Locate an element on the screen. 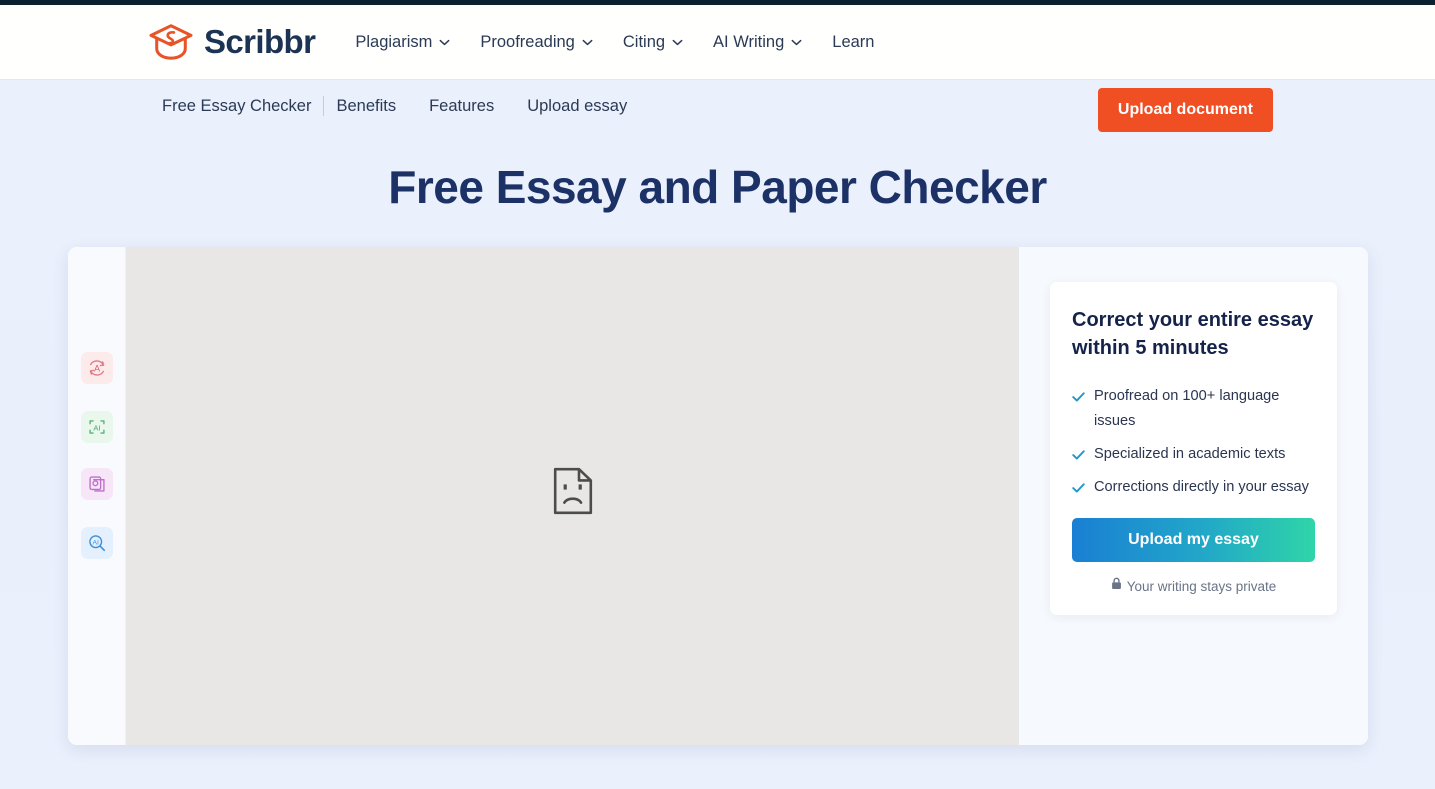 The height and width of the screenshot is (789, 1435). grammar-check-icon: A is located at coordinates (97, 368).